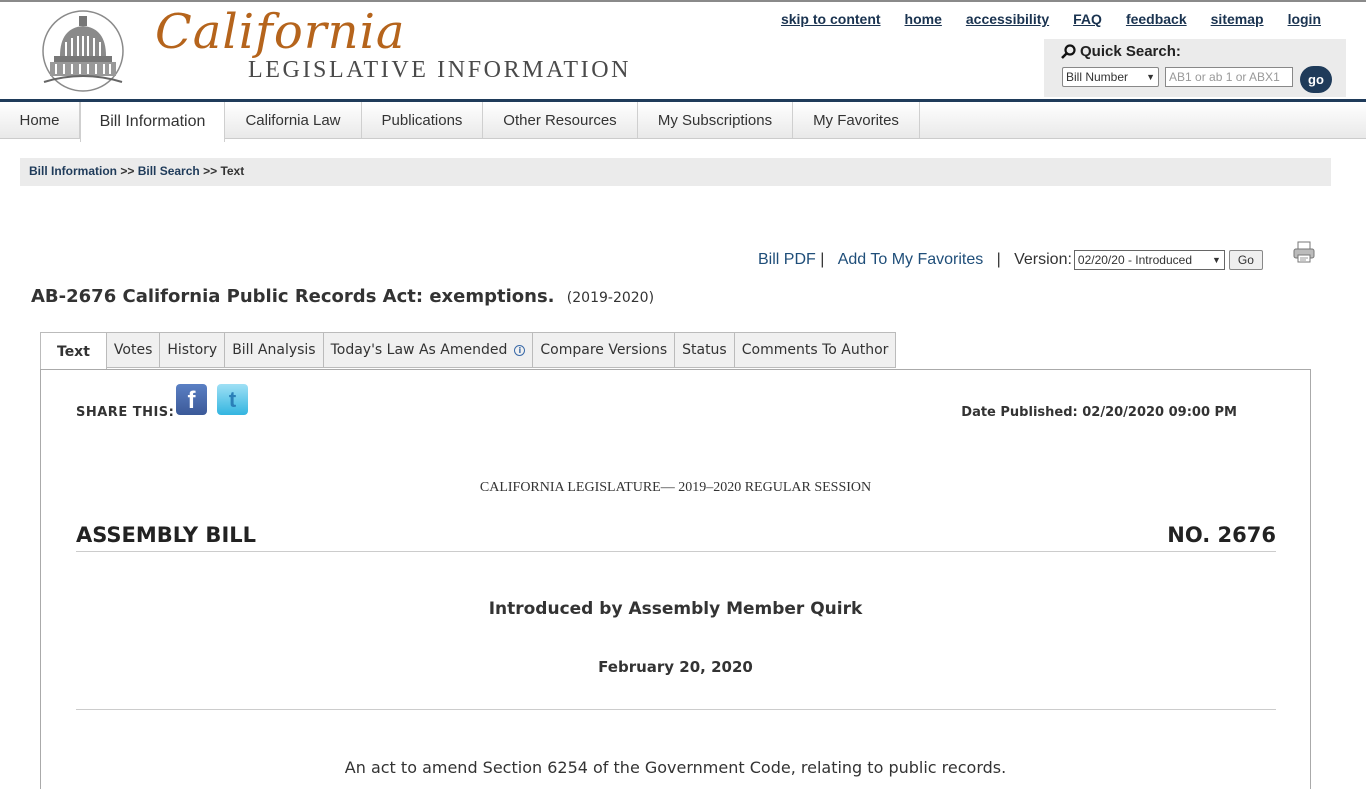 The image size is (1366, 789). Describe the element at coordinates (422, 120) in the screenshot. I see `nav-publications: Publications` at that location.